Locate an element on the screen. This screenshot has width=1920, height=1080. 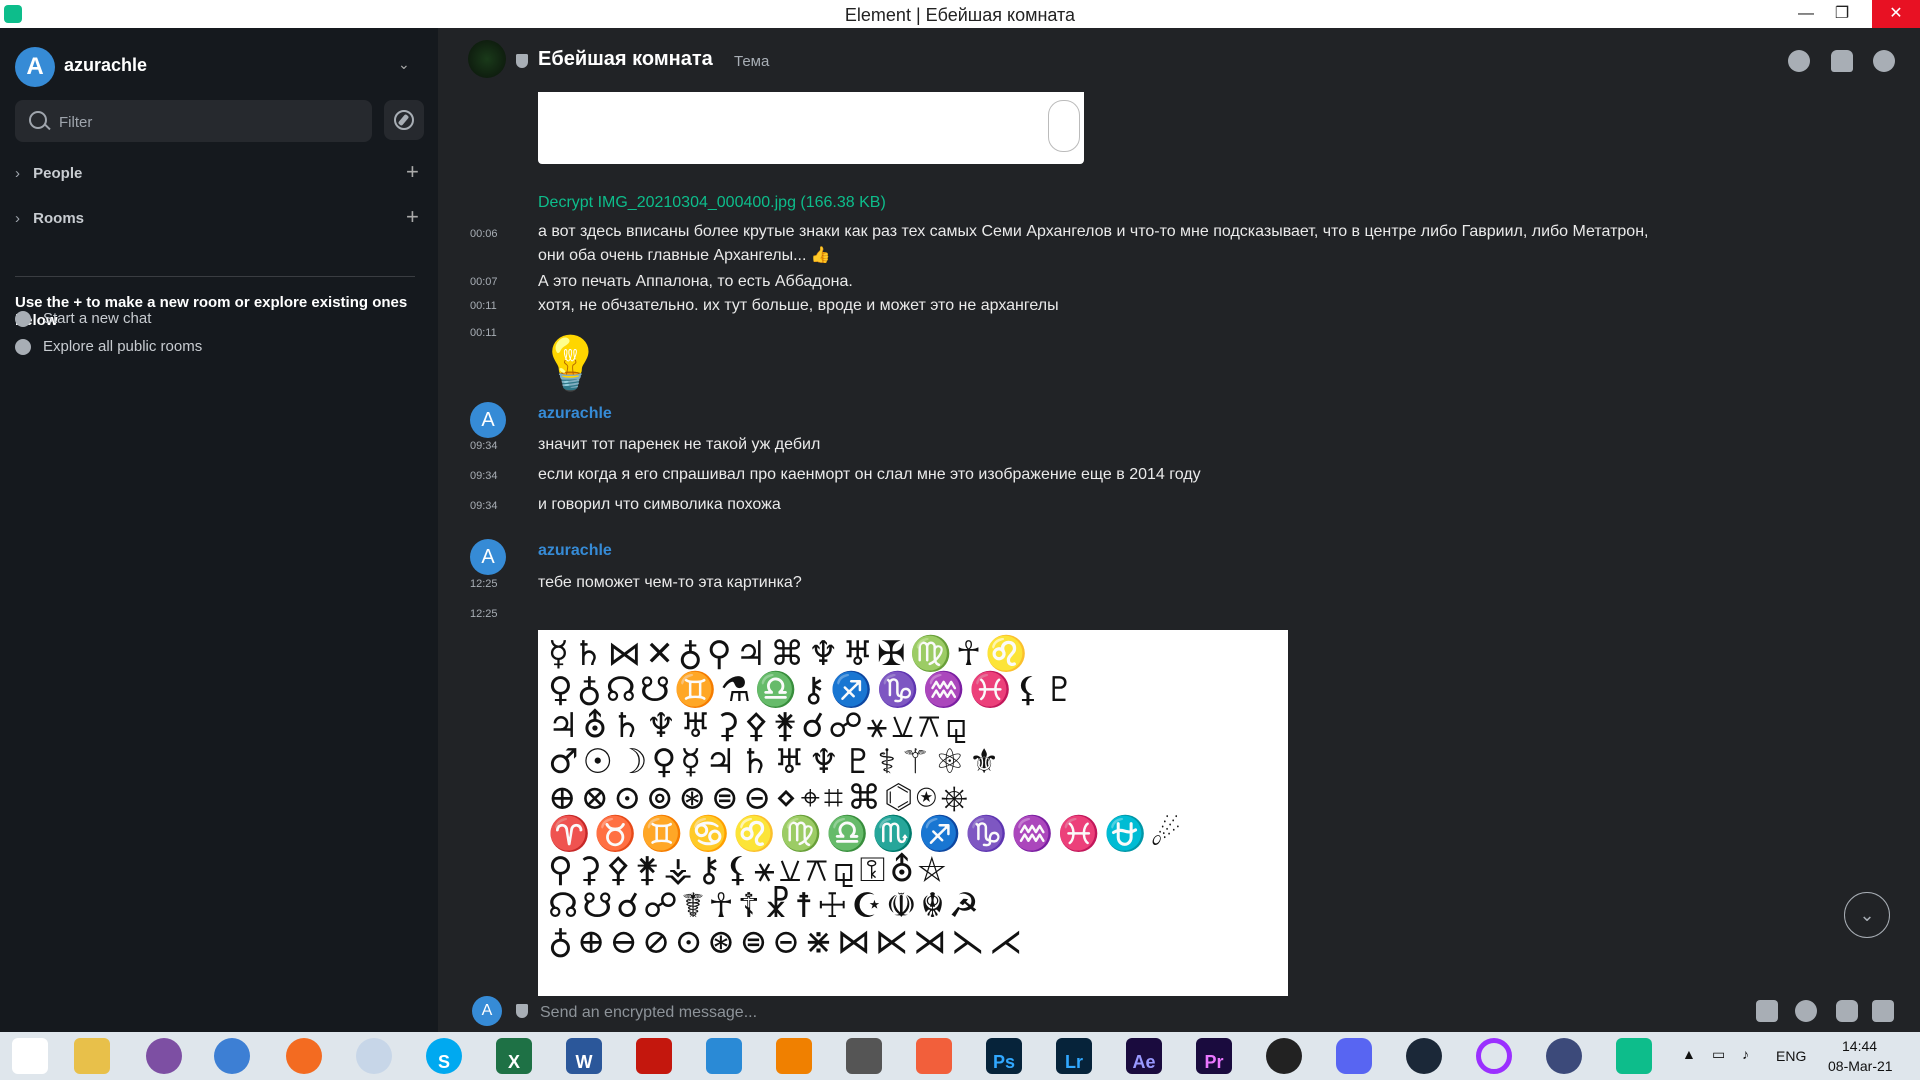
explore-public-rooms-link: Explore all public rooms is located at coordinates (108, 347).